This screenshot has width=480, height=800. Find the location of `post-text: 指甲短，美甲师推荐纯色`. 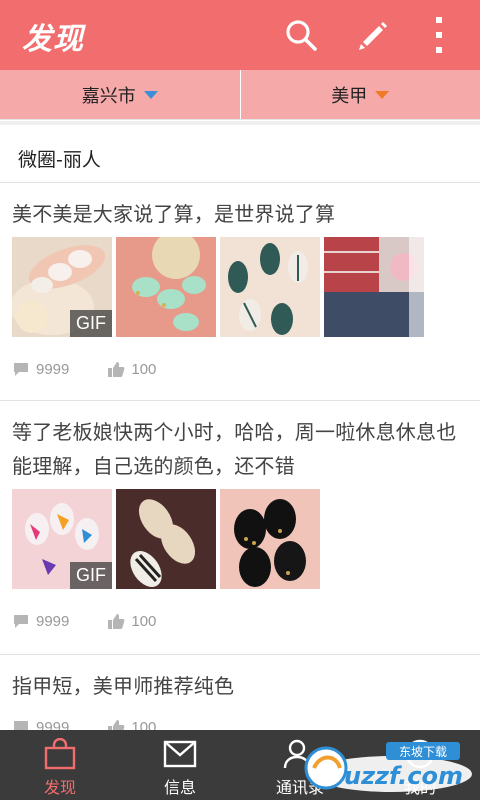

post-text: 指甲短，美甲师推荐纯色 is located at coordinates (123, 686).